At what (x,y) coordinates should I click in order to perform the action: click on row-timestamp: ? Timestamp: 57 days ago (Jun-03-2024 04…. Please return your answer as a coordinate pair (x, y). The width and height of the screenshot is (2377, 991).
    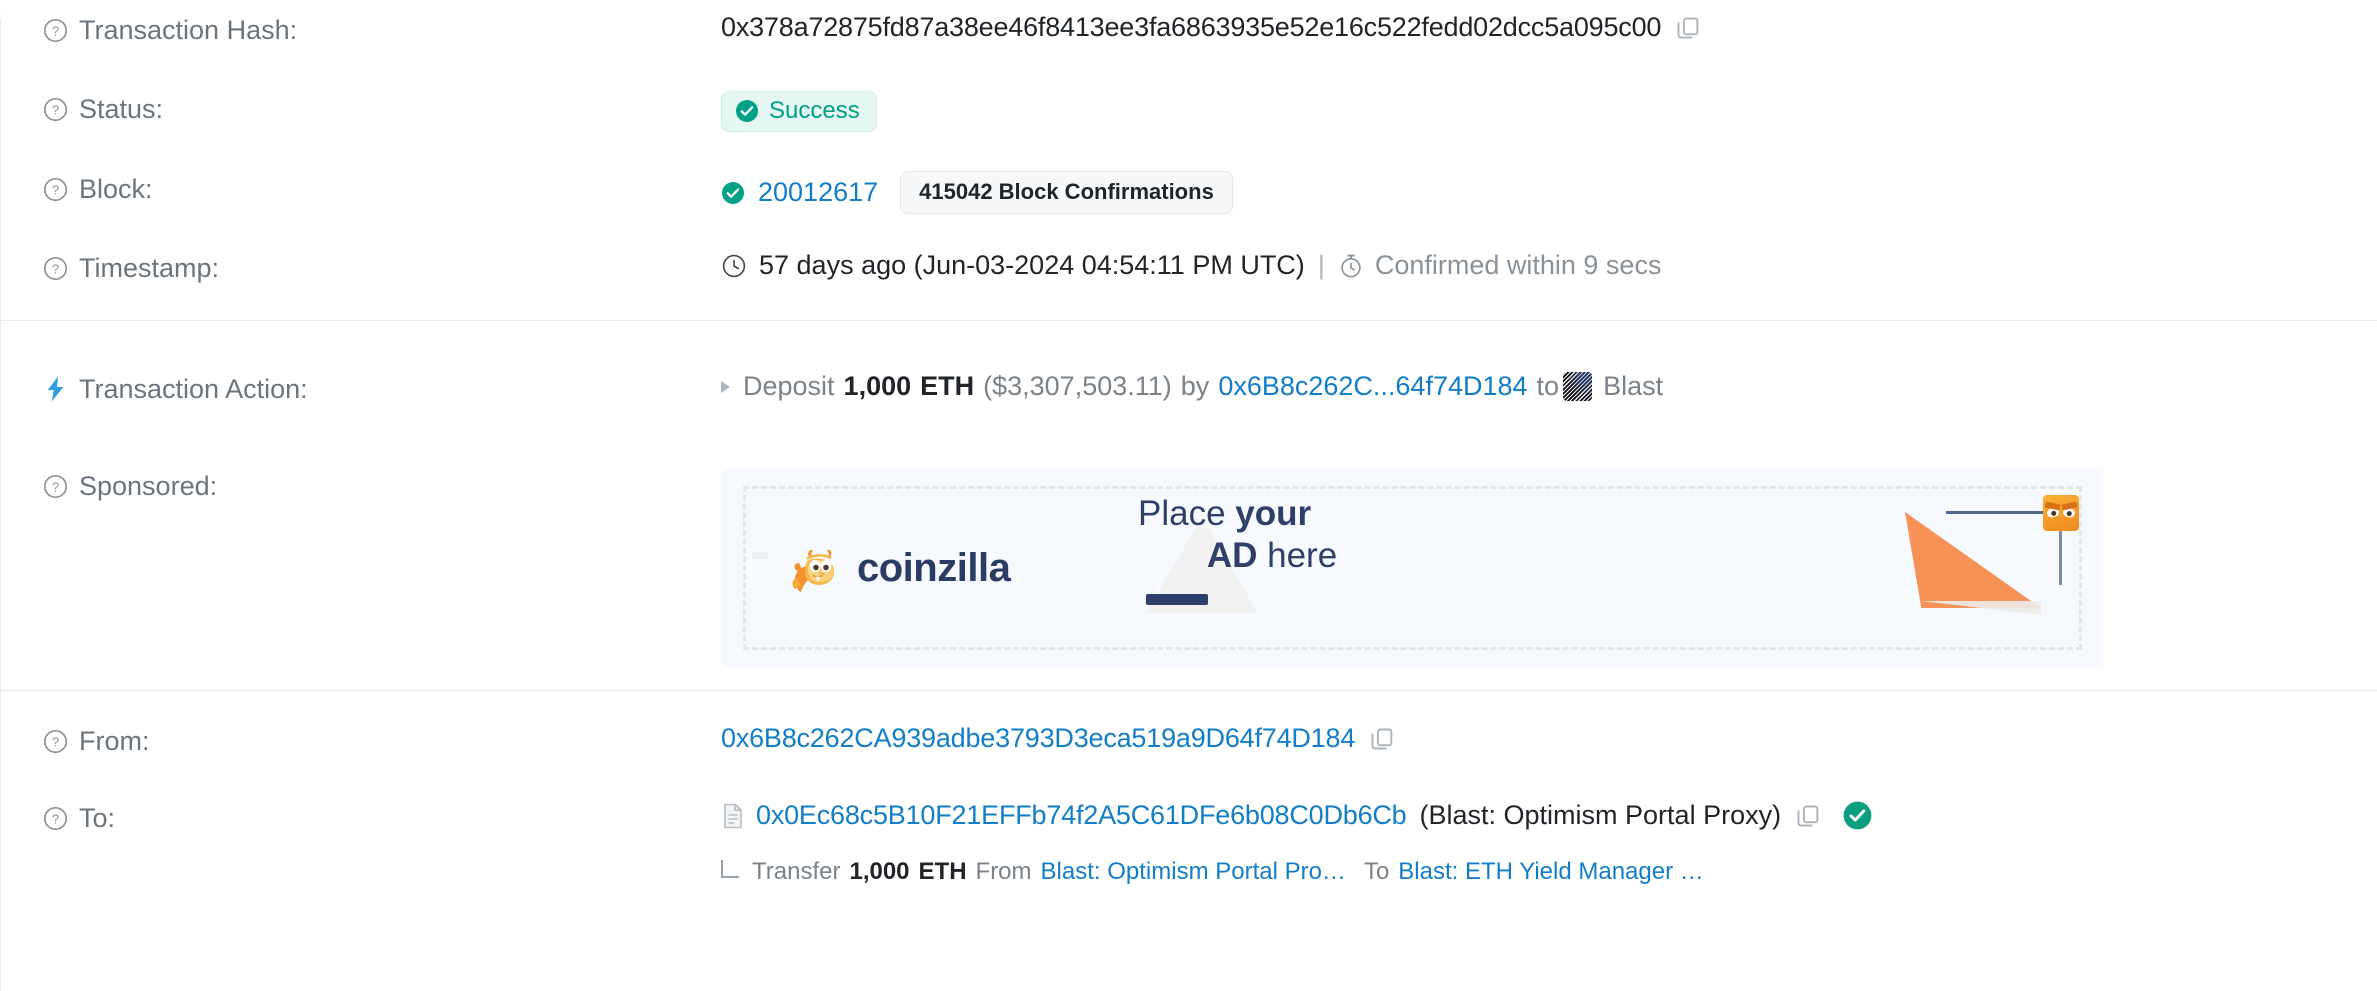
    Looking at the image, I should click on (1189, 276).